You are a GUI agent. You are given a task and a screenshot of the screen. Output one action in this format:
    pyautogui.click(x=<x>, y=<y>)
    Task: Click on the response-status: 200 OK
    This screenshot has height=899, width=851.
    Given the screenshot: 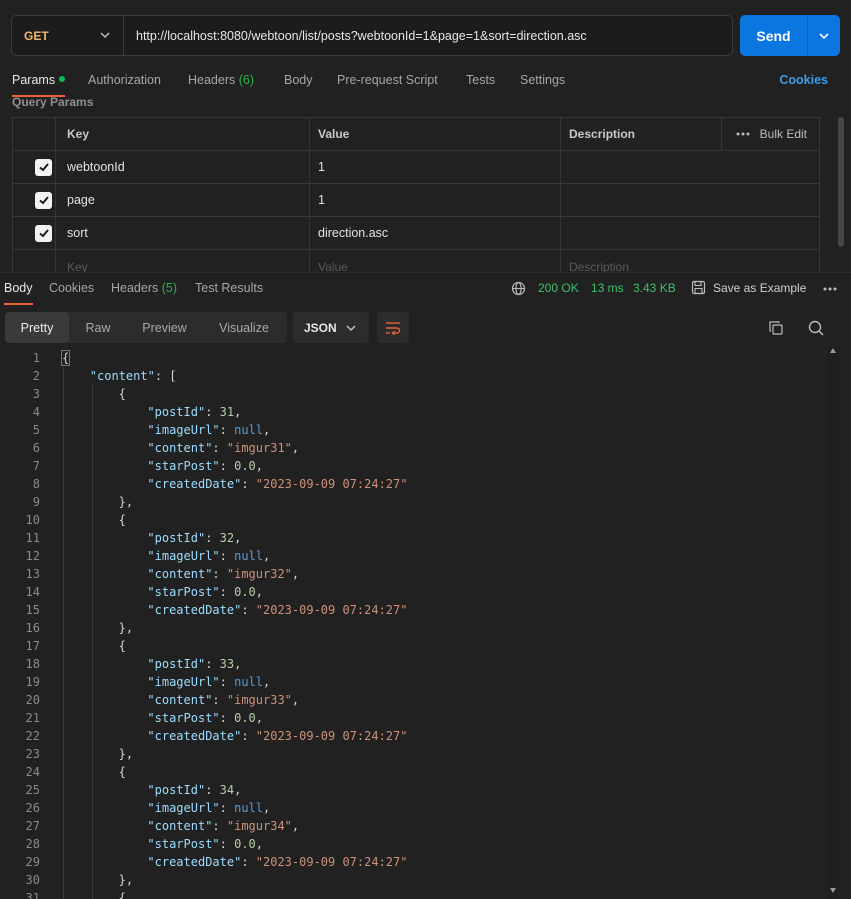 What is the action you would take?
    pyautogui.click(x=558, y=288)
    